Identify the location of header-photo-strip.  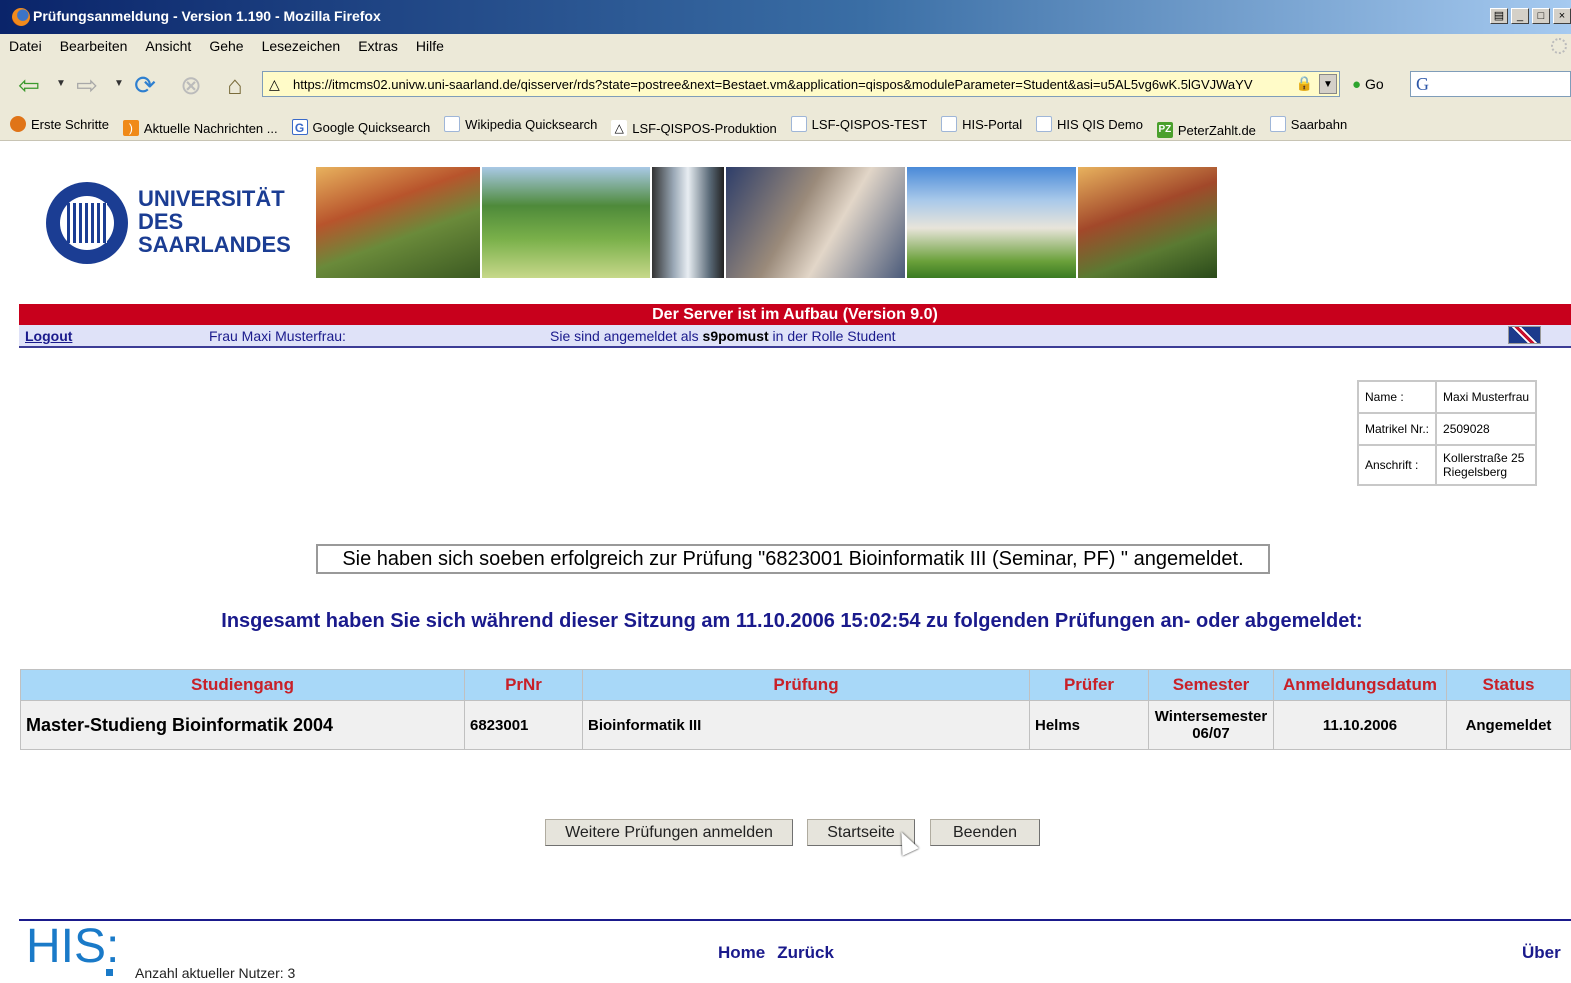
(767, 222).